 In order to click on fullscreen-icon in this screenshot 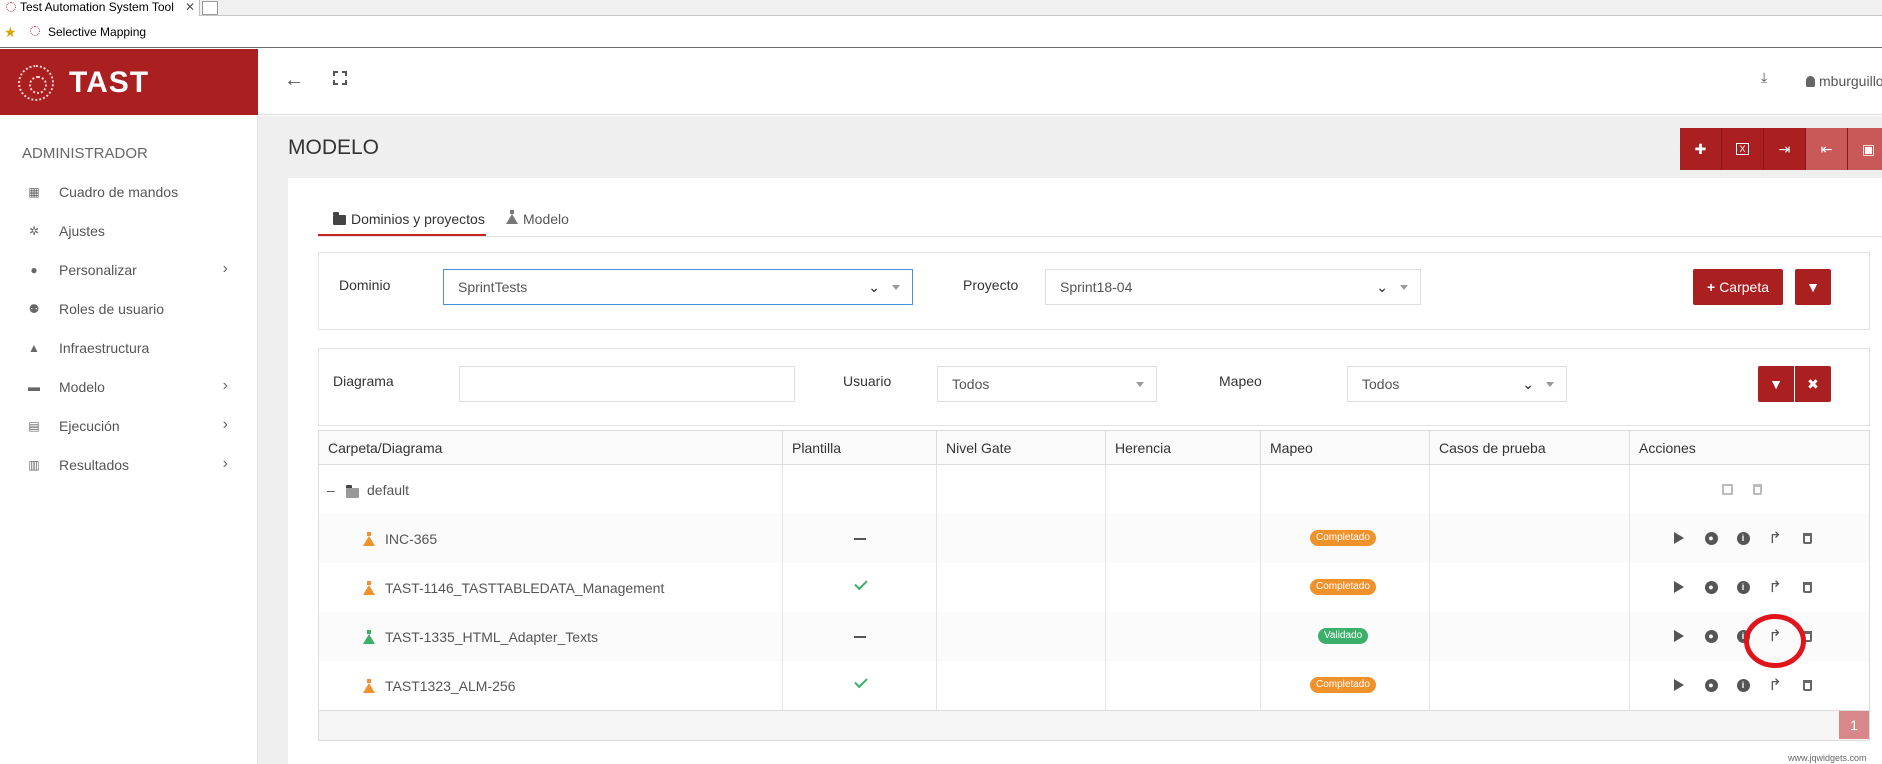, I will do `click(340, 78)`.